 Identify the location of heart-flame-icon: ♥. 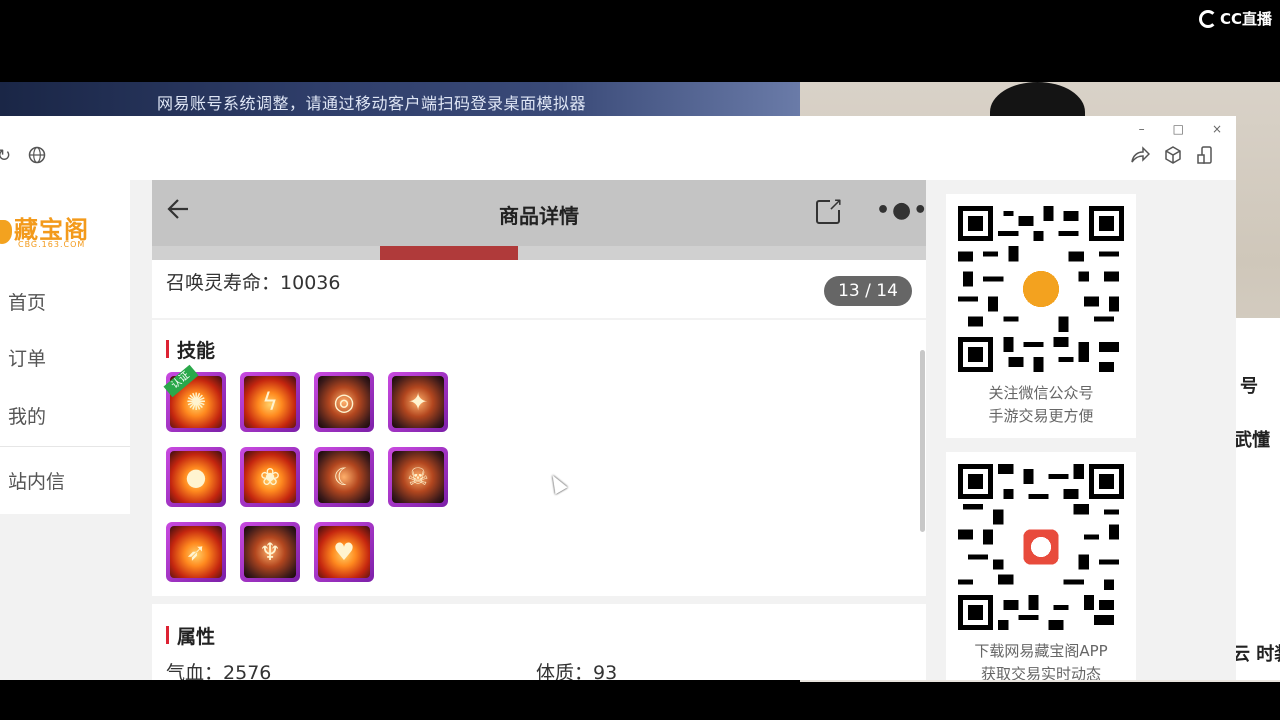
(344, 552).